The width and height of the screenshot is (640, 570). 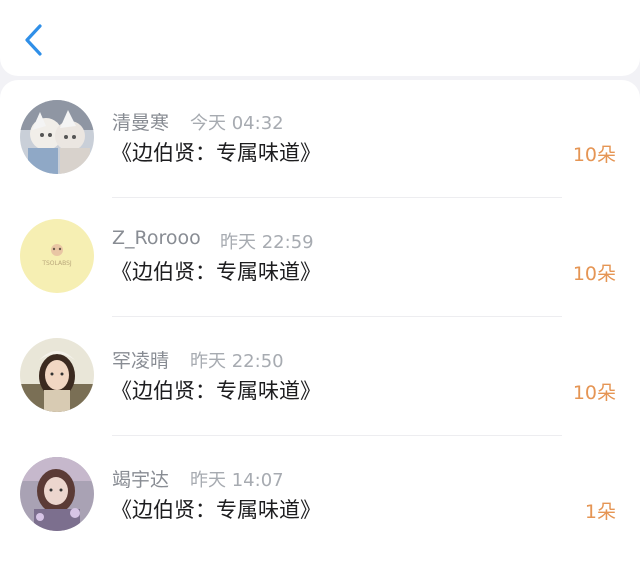 What do you see at coordinates (237, 480) in the screenshot?
I see `send-time: 昨天 14:07` at bounding box center [237, 480].